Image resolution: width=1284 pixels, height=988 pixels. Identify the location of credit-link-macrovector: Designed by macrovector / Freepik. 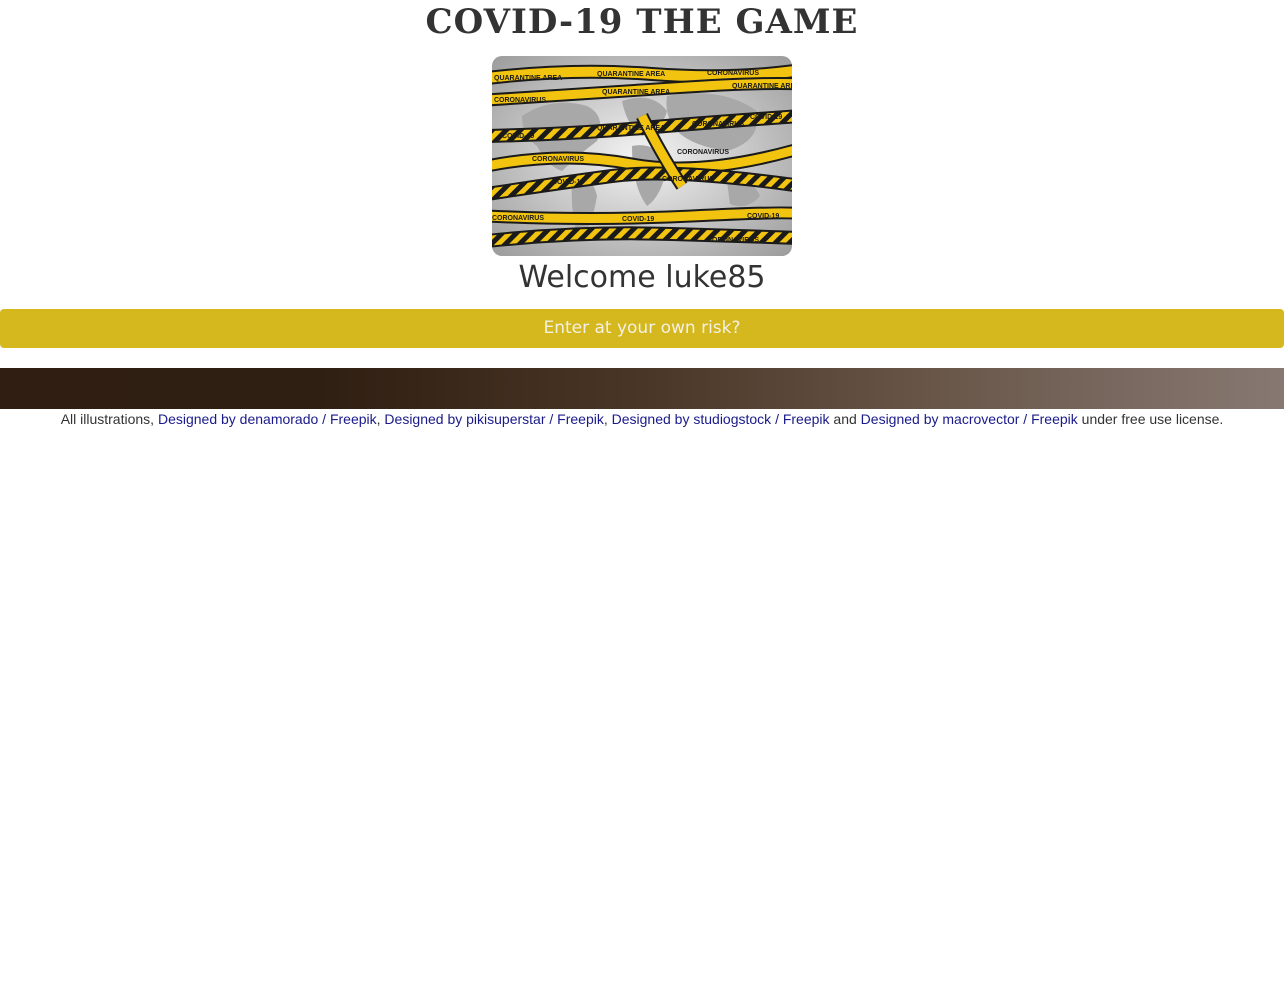
(969, 419).